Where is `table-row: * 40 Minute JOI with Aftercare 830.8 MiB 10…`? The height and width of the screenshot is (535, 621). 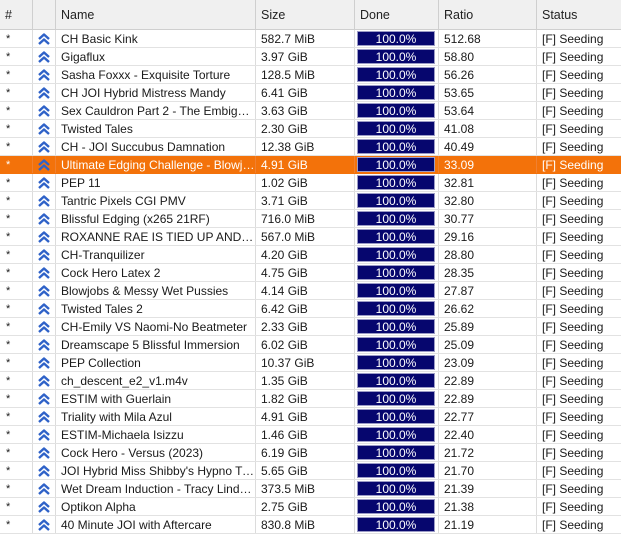 table-row: * 40 Minute JOI with Aftercare 830.8 MiB 10… is located at coordinates (310, 525).